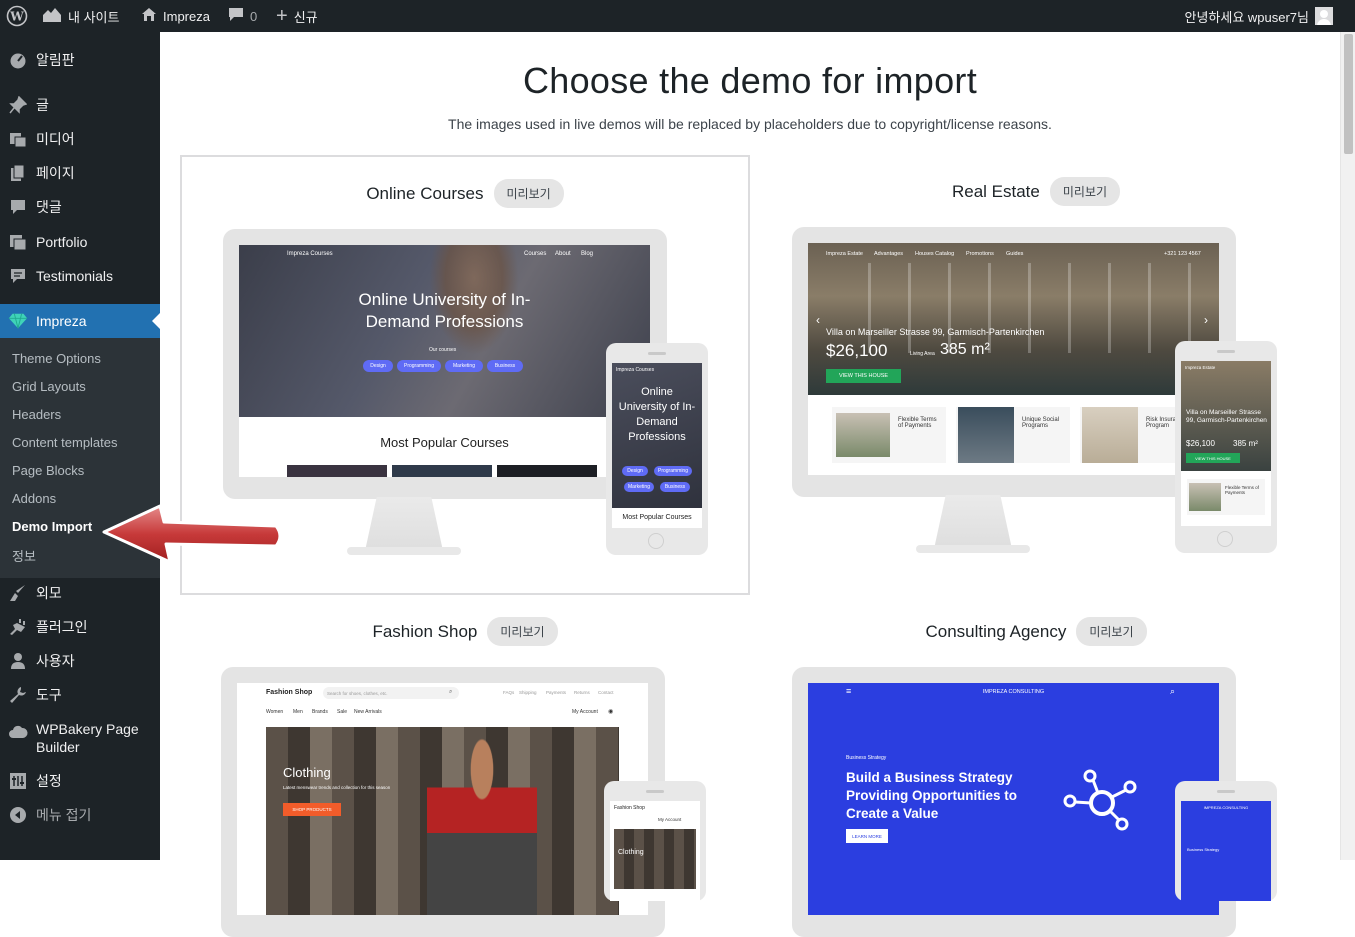 Image resolution: width=1355 pixels, height=937 pixels. Describe the element at coordinates (275, 712) in the screenshot. I see `shop-cat: Women` at that location.